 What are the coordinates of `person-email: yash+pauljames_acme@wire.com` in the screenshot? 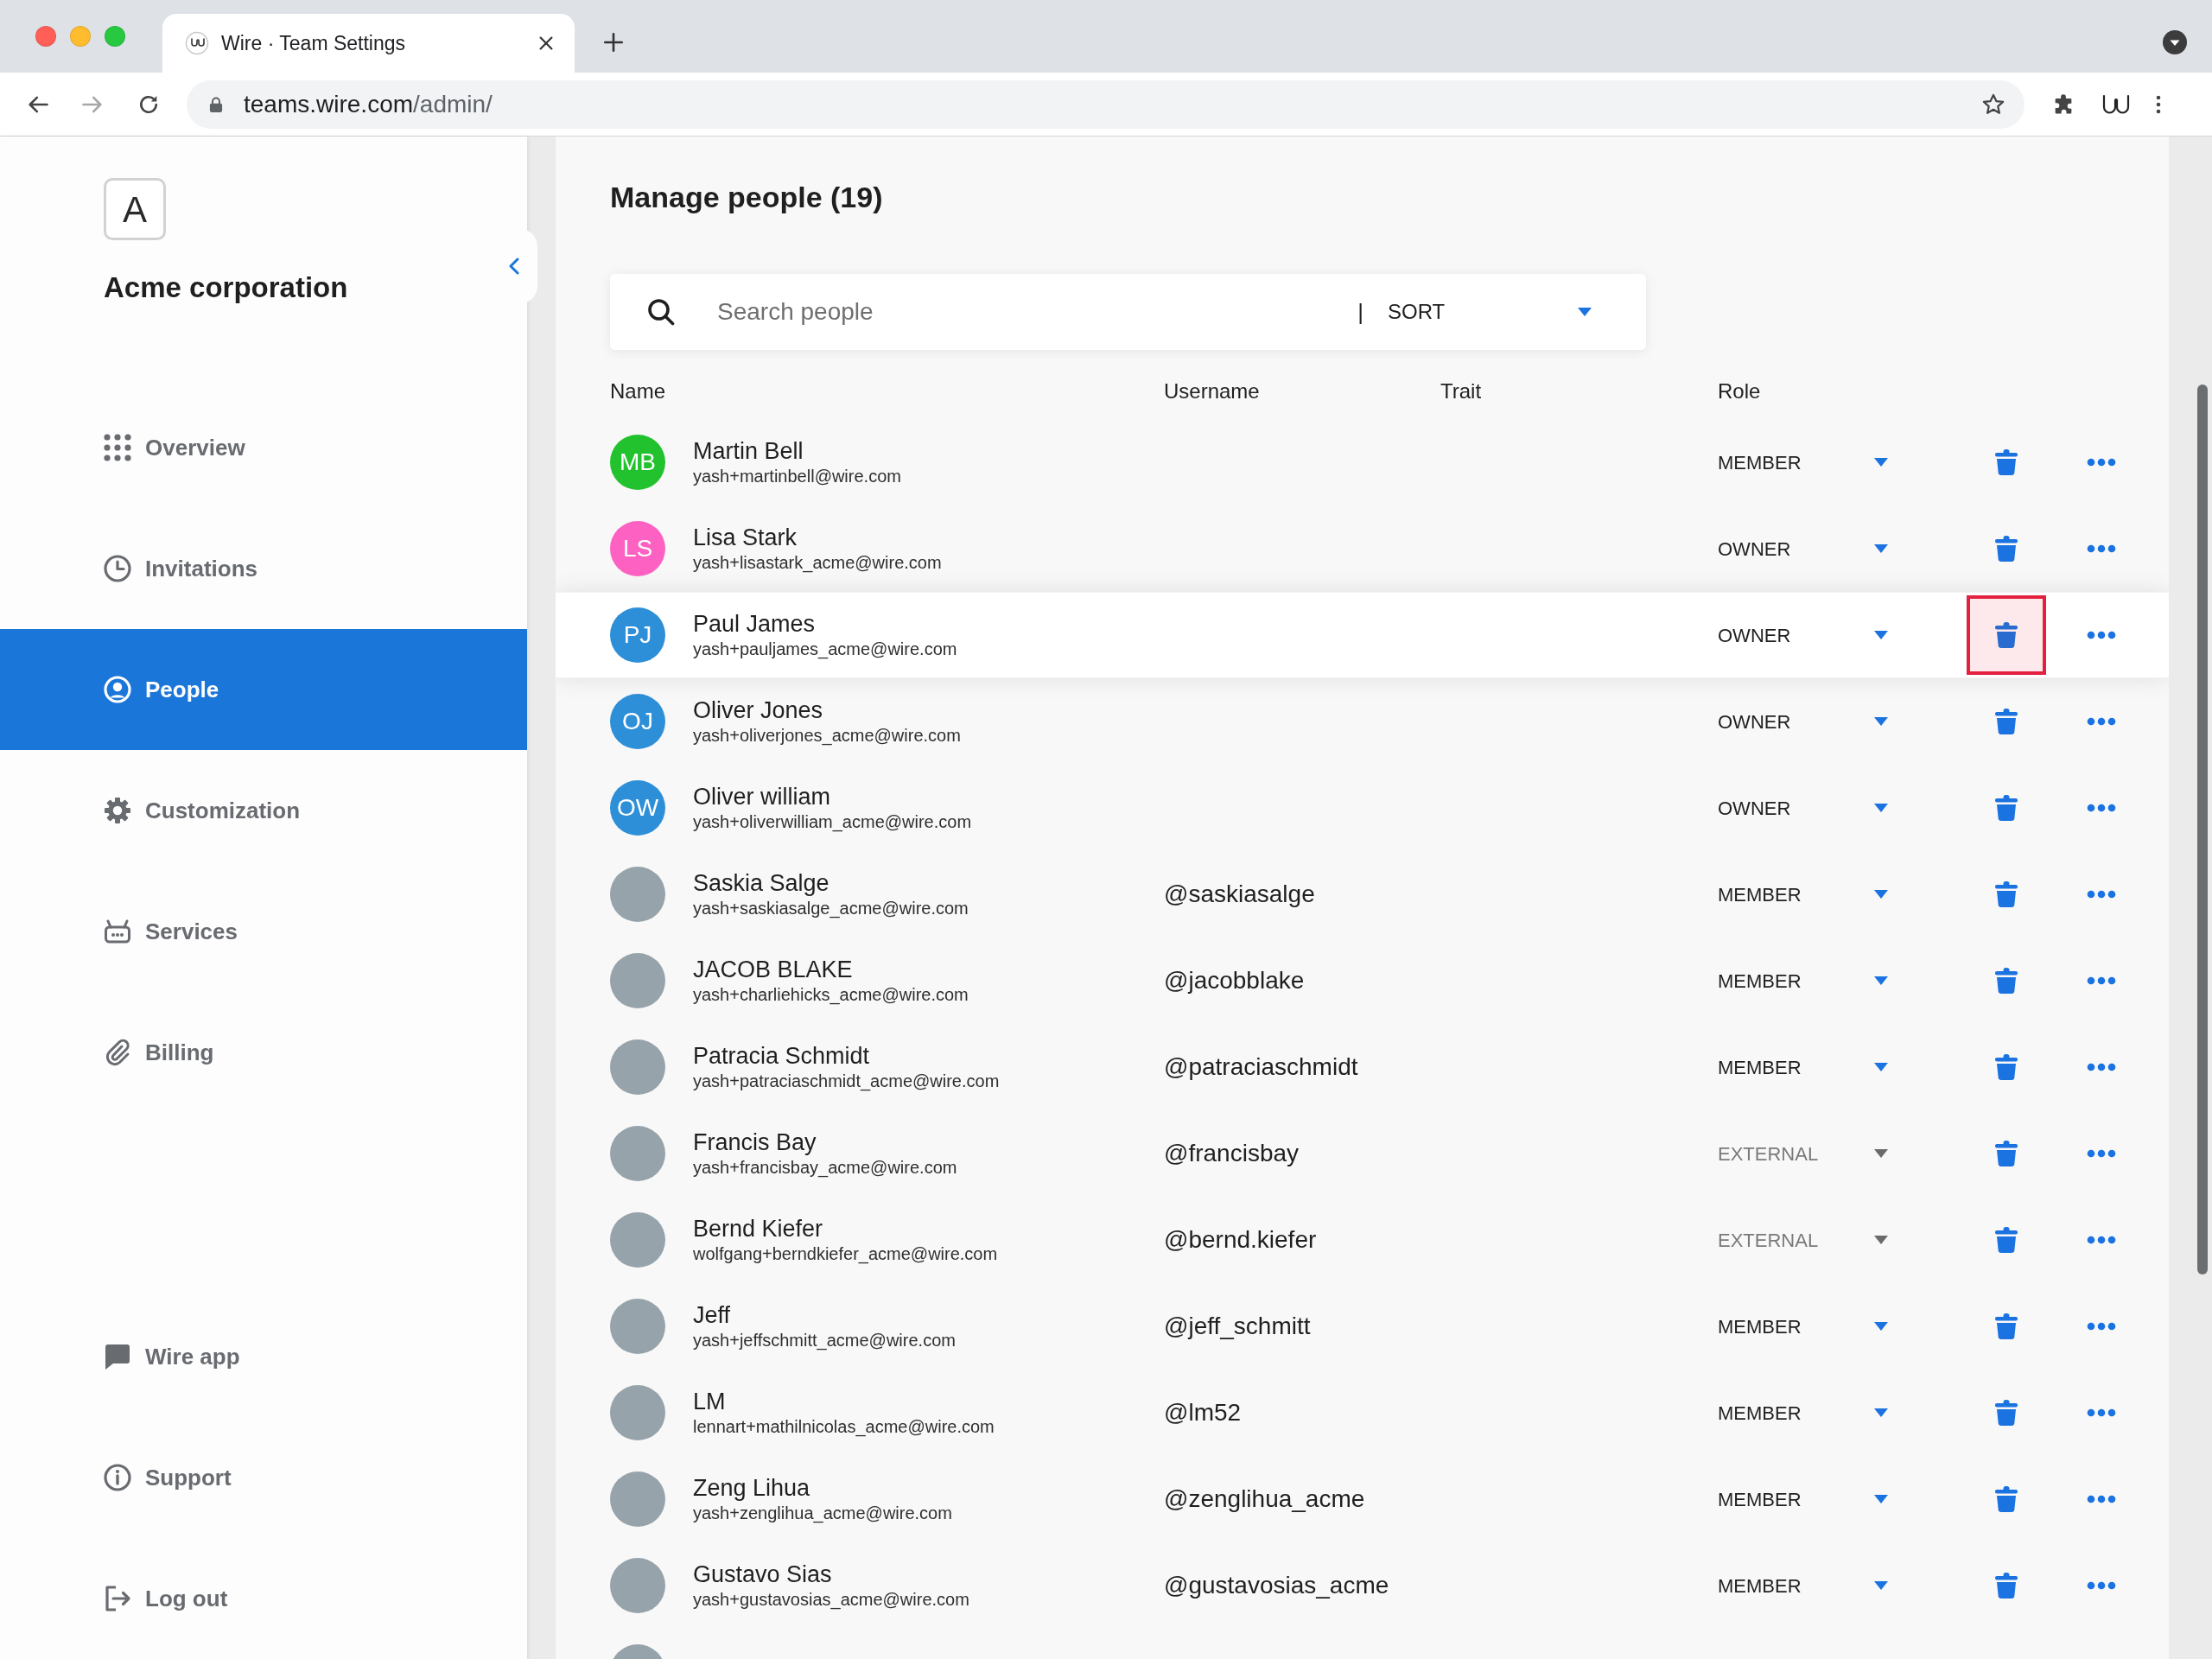 It's located at (825, 649).